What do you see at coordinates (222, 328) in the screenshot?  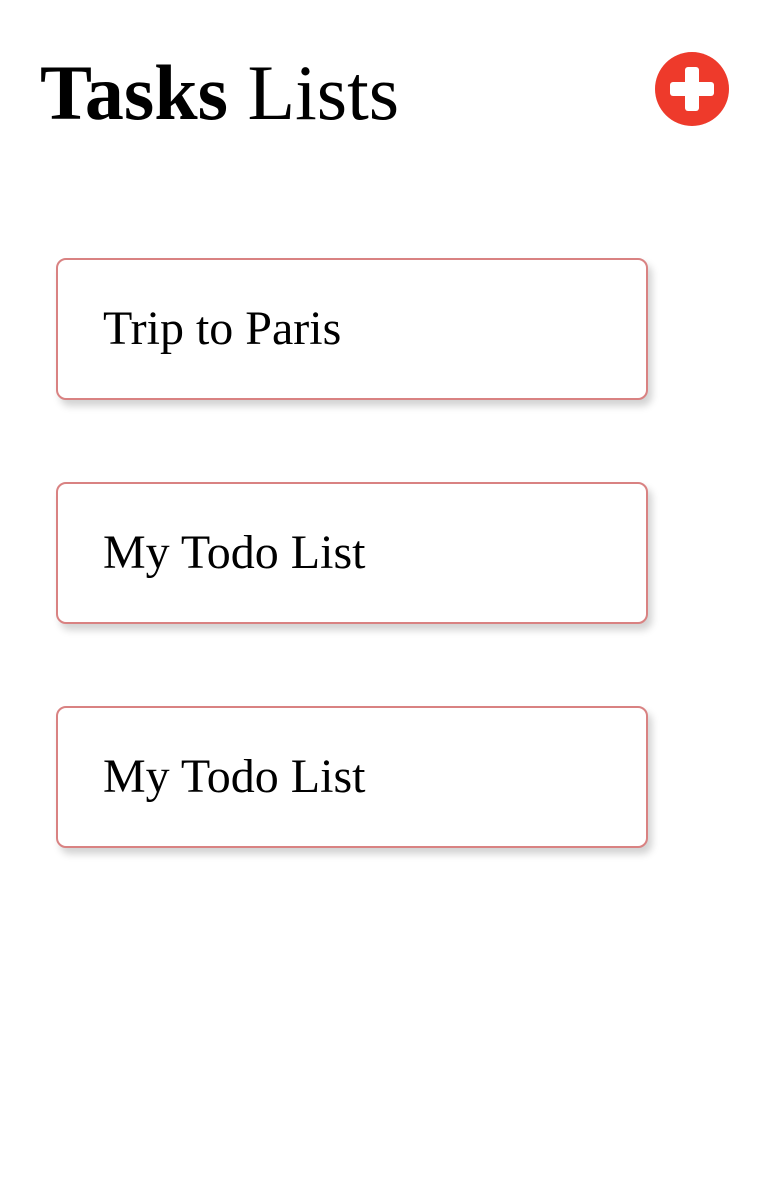 I see `list-item-label: Trip to Paris` at bounding box center [222, 328].